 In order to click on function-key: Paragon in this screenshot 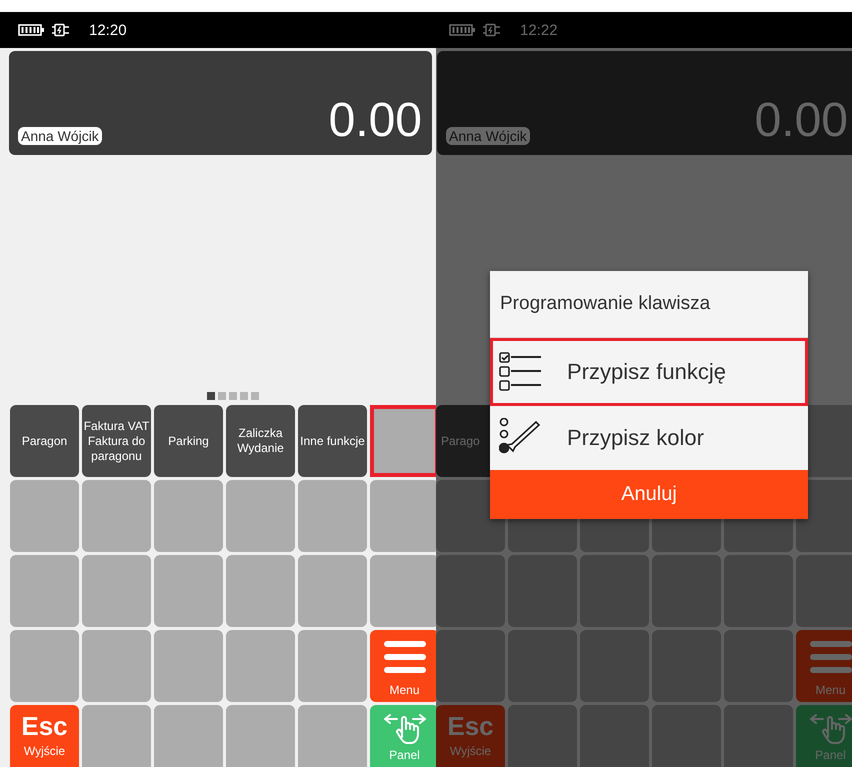, I will do `click(44, 441)`.